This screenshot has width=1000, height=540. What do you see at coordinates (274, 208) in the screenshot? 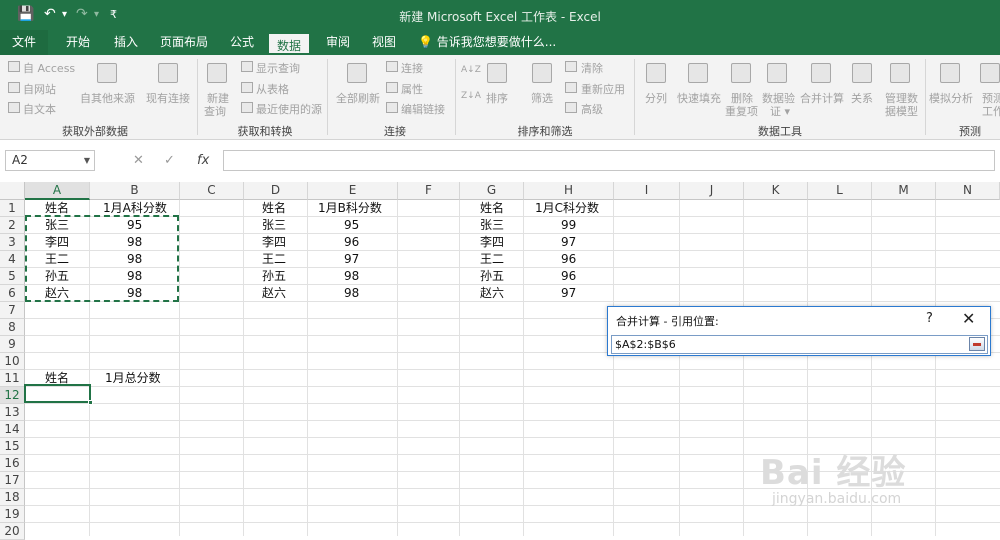
I see `cell-d1: 姓名` at bounding box center [274, 208].